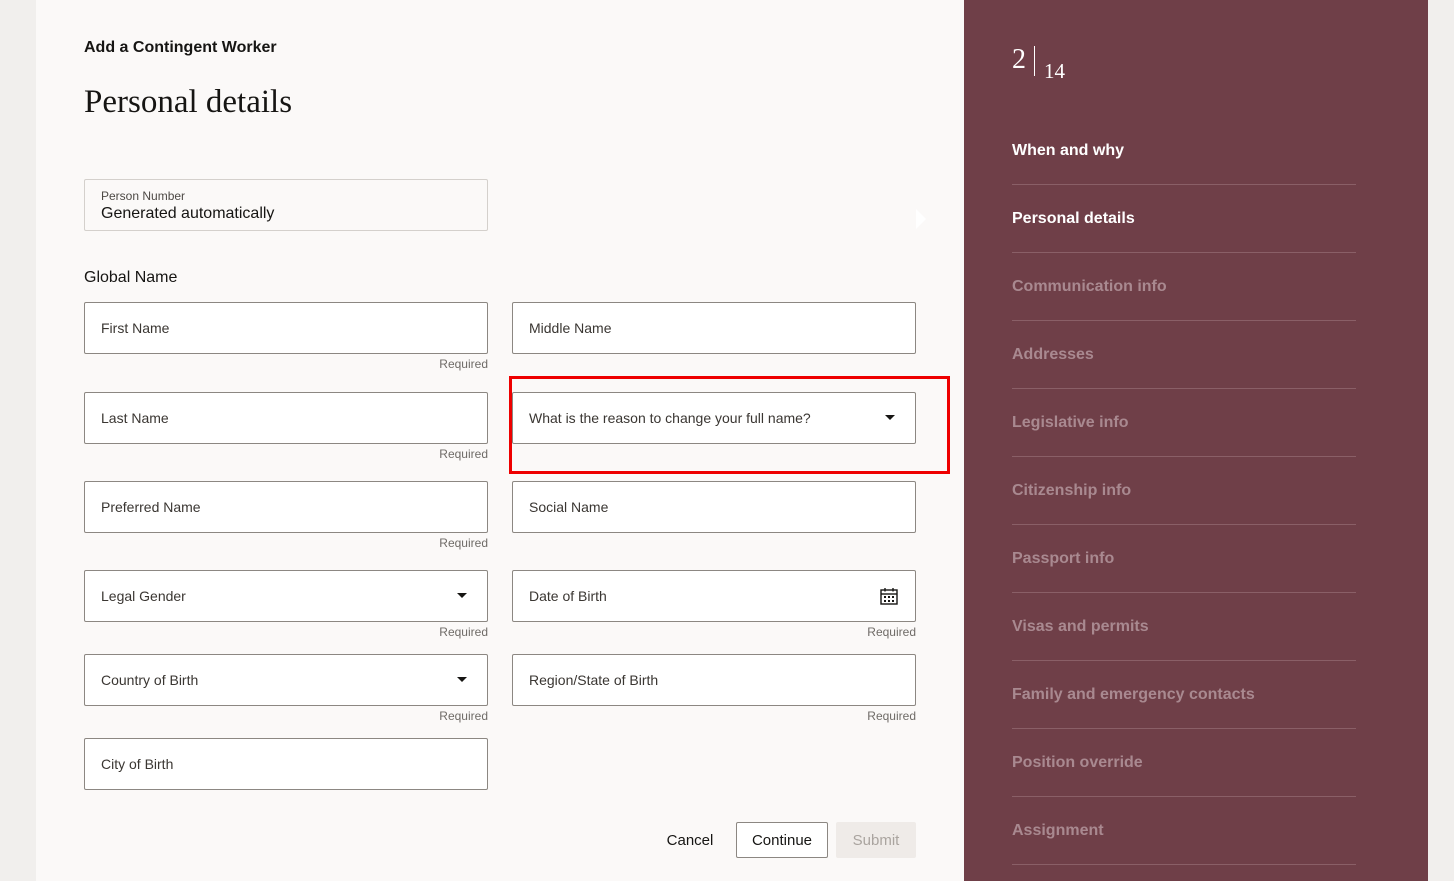  I want to click on first-name-required: Required, so click(463, 364).